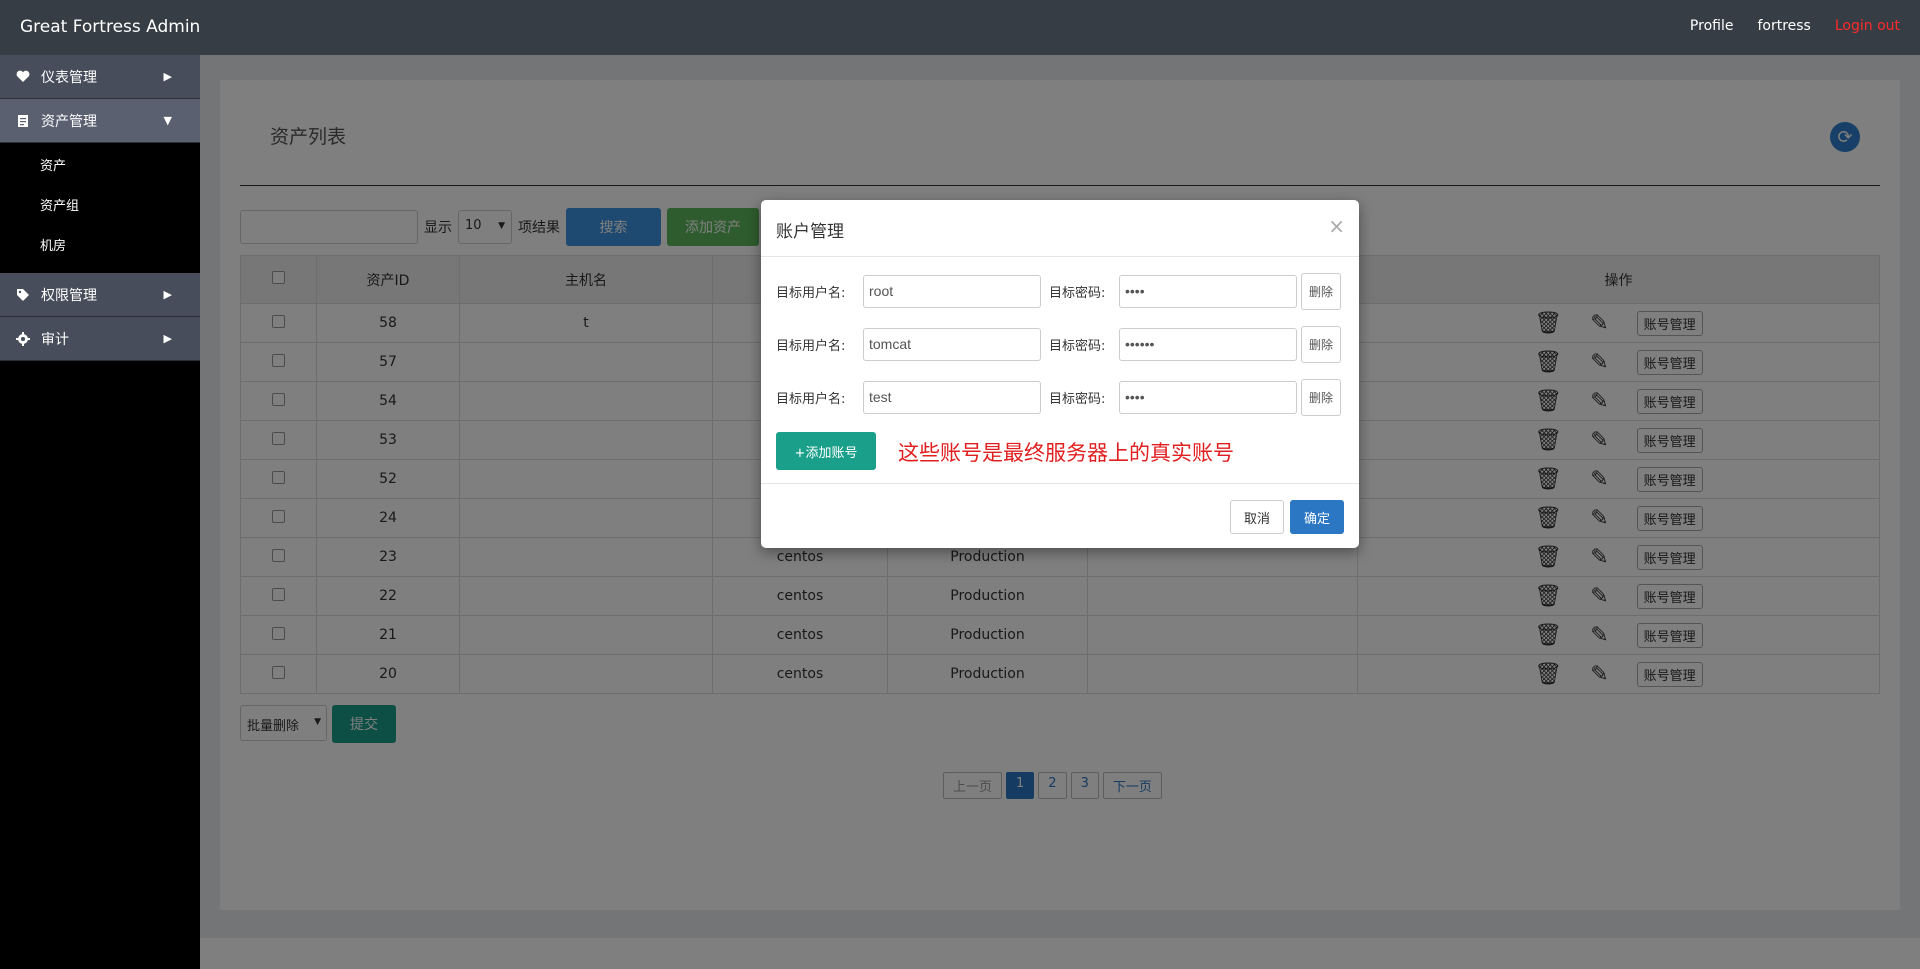  What do you see at coordinates (1060, 483) in the screenshot?
I see `modal-footer-divider` at bounding box center [1060, 483].